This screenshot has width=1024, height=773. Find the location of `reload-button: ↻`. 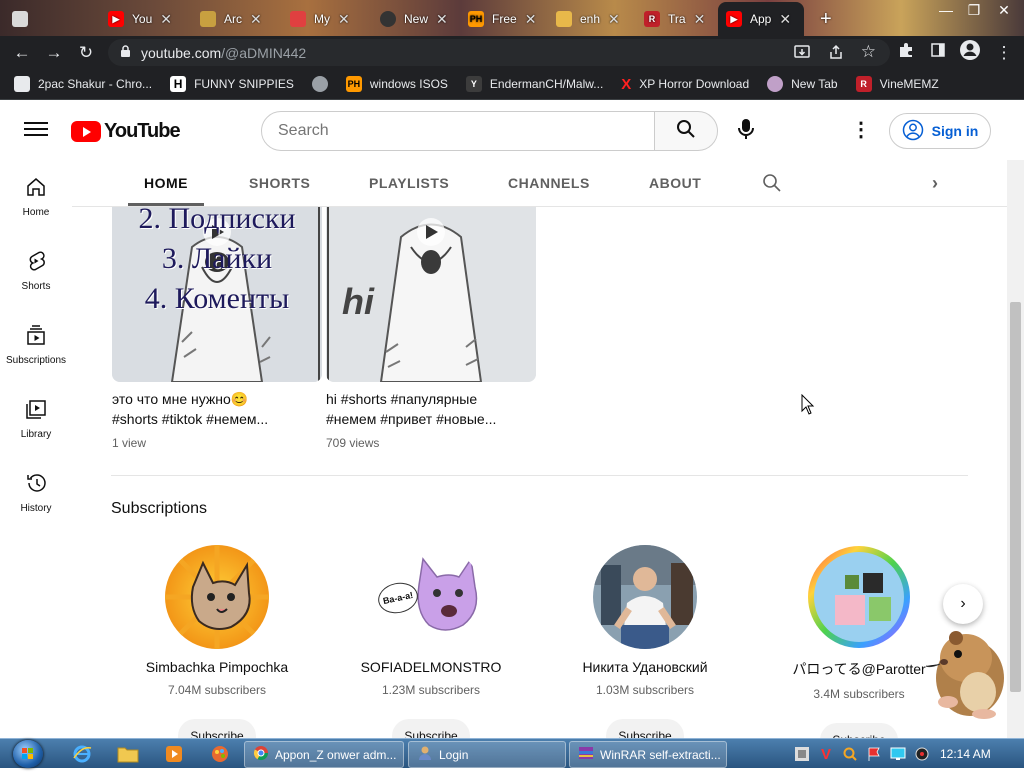

reload-button: ↻ is located at coordinates (86, 52).